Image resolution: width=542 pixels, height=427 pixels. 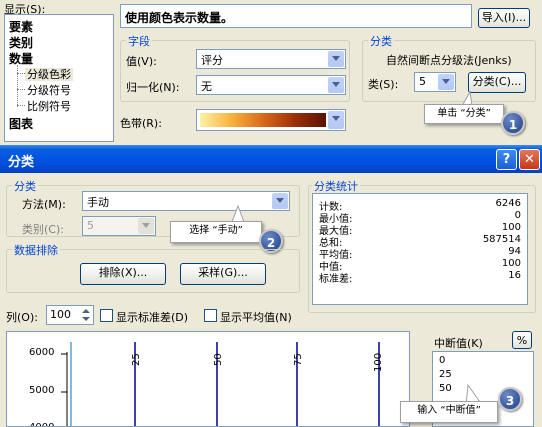 What do you see at coordinates (435, 82) in the screenshot?
I see `classes-select: 5` at bounding box center [435, 82].